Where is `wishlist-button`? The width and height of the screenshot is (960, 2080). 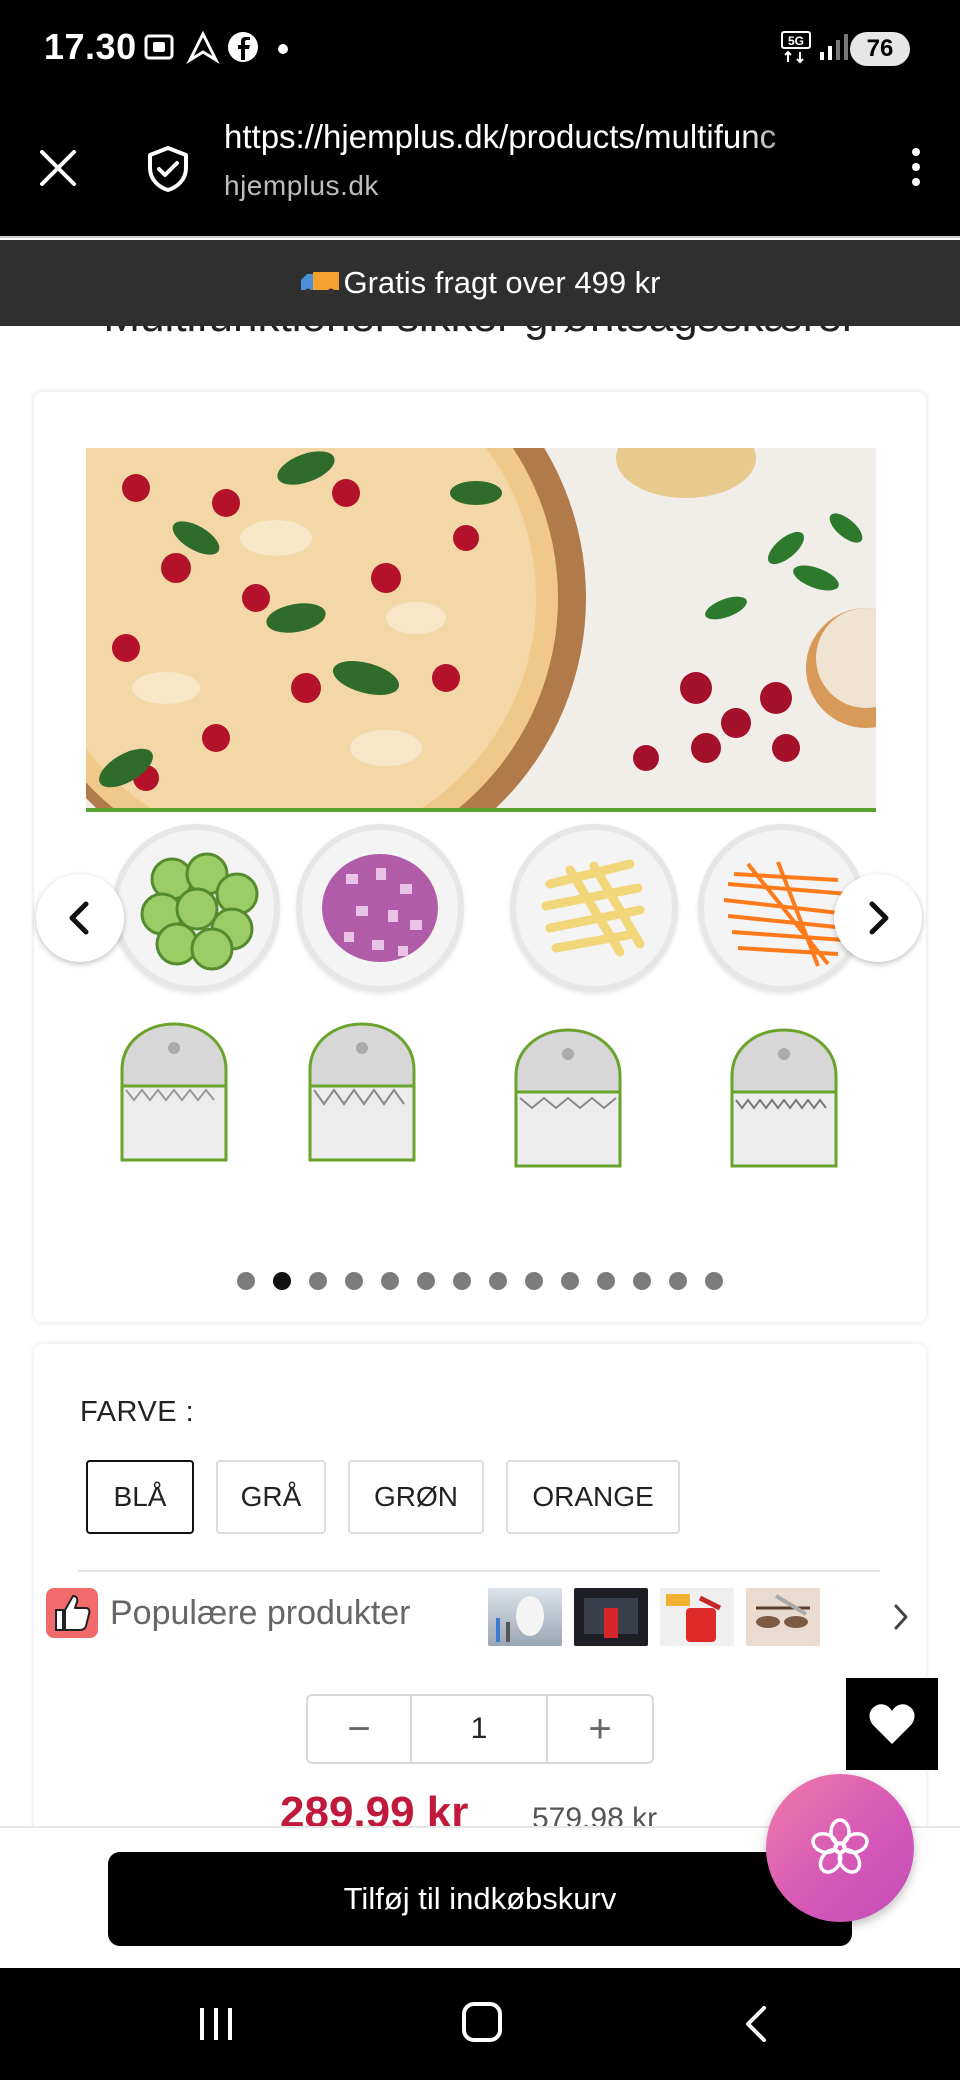 wishlist-button is located at coordinates (892, 1724).